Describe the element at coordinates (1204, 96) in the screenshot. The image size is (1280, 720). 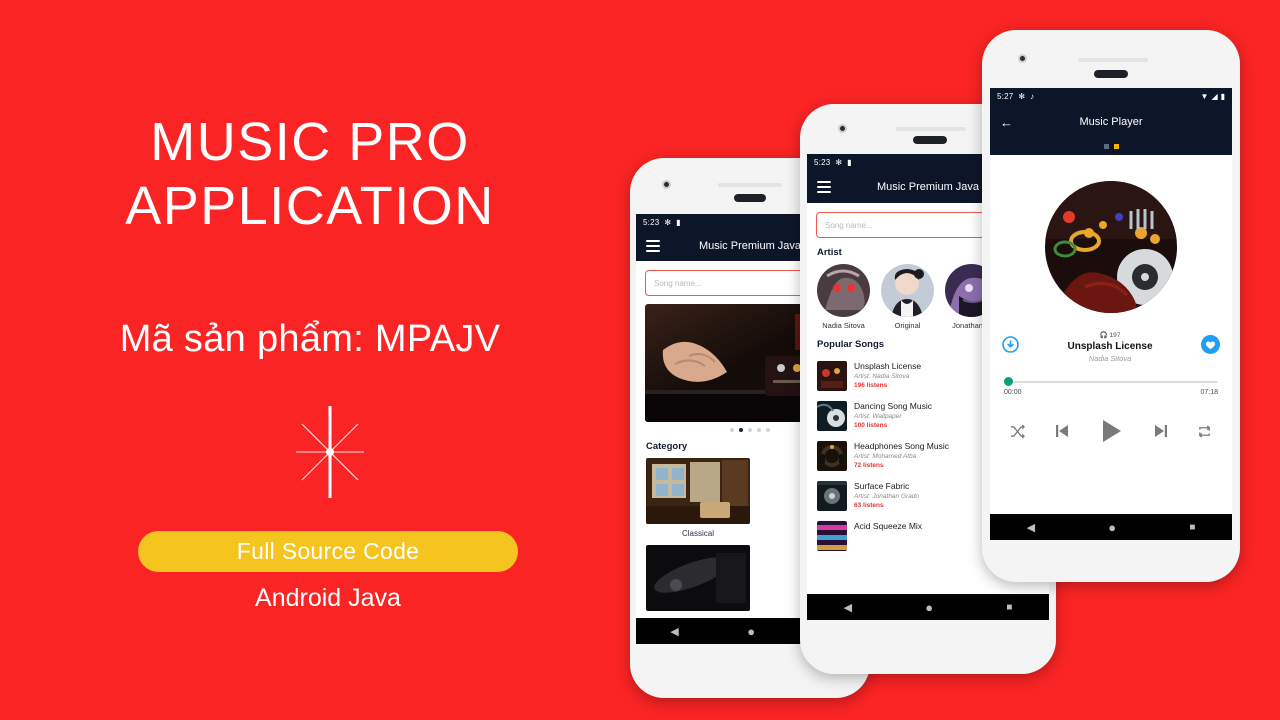
I see `wifi-icon: ▼` at that location.